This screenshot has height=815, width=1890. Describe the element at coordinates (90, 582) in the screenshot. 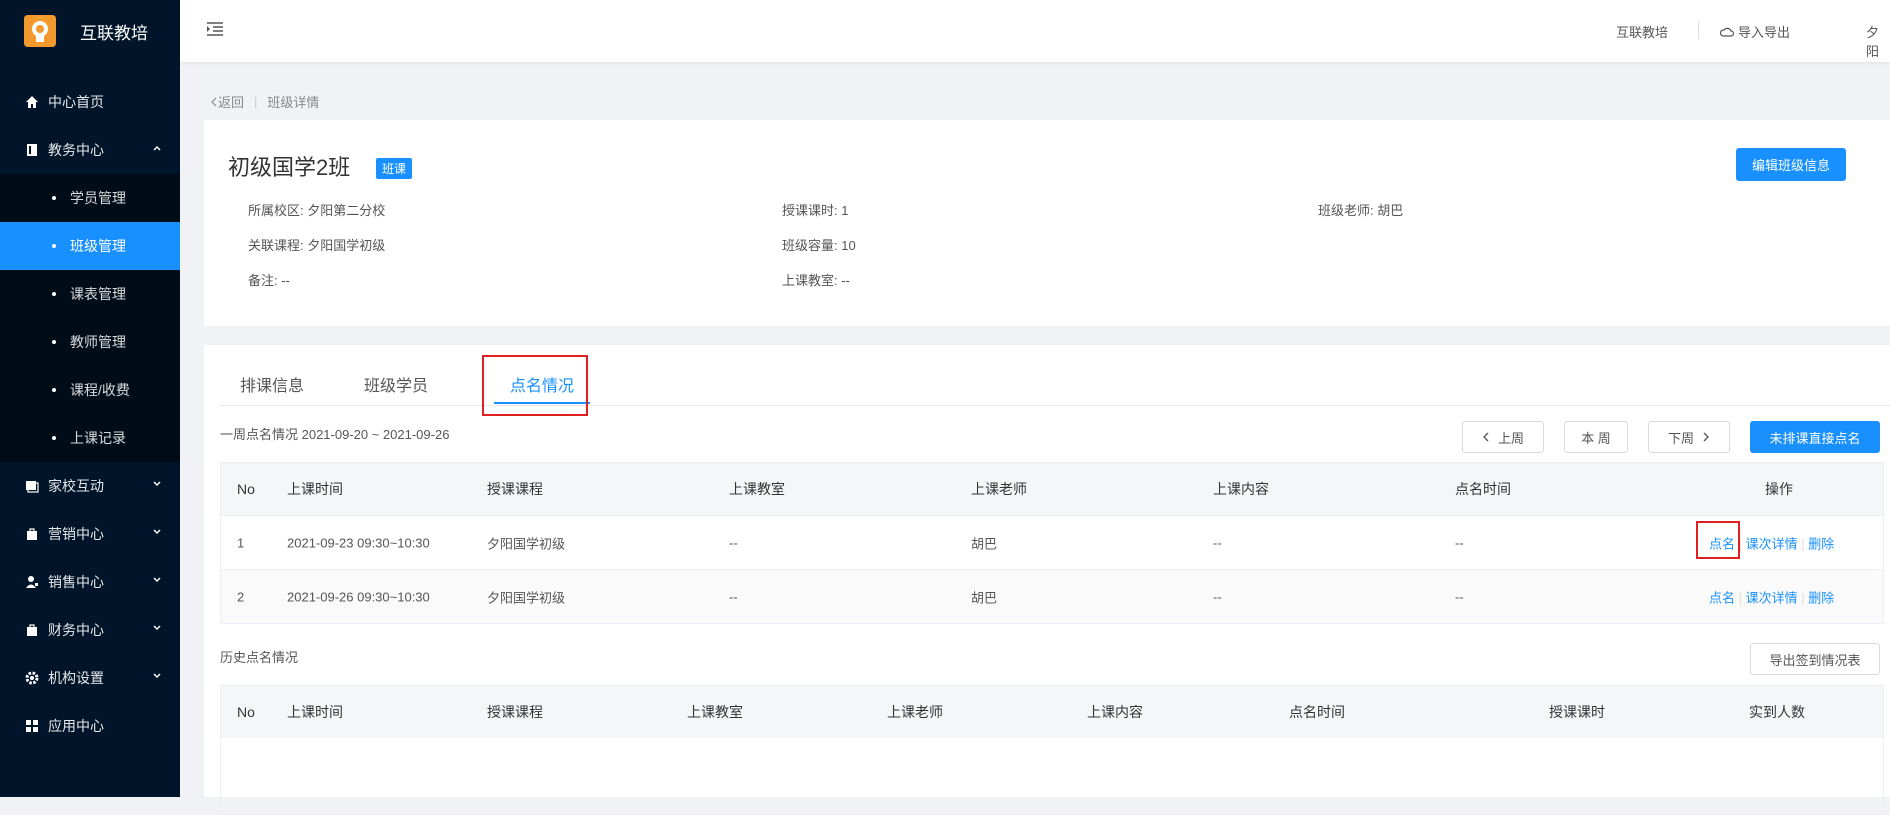

I see `sidebar-item-sales: 销售中心` at that location.